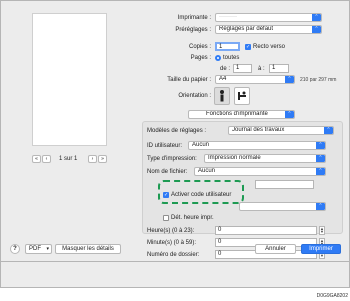  What do you see at coordinates (167, 172) in the screenshot?
I see `filename-label: Nom de fichier:` at bounding box center [167, 172].